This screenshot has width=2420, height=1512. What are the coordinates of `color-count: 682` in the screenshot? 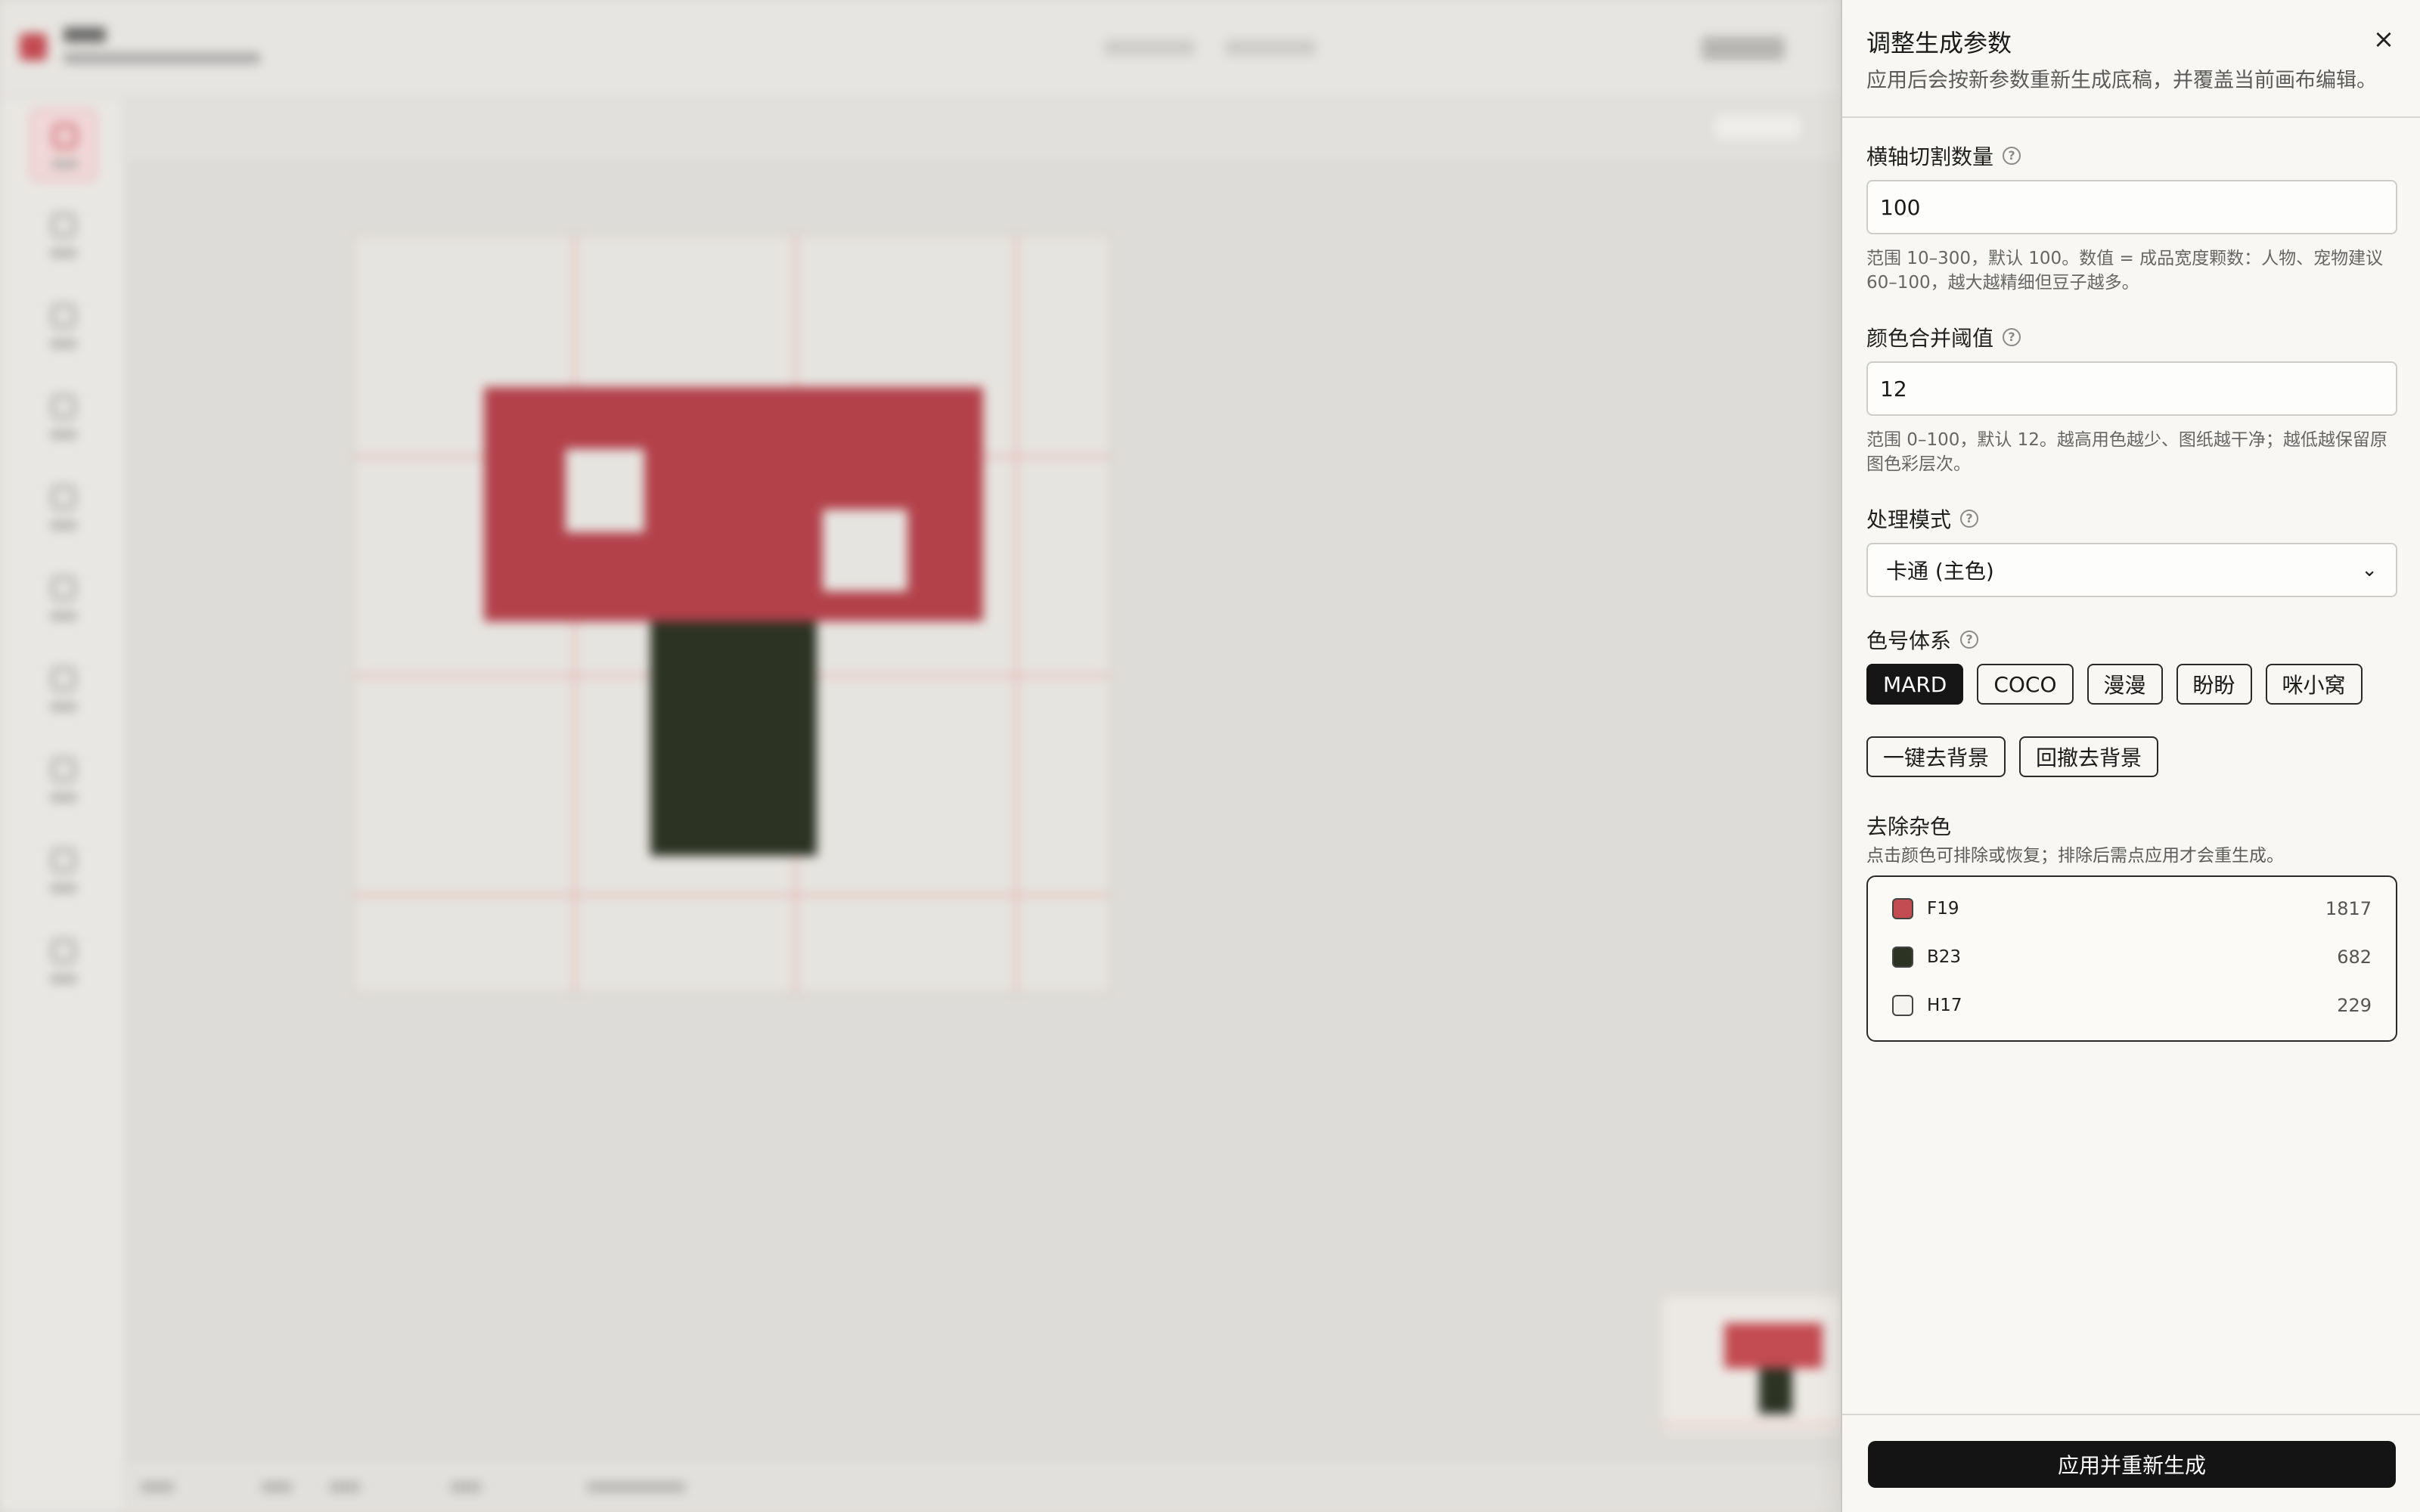 It's located at (2354, 957).